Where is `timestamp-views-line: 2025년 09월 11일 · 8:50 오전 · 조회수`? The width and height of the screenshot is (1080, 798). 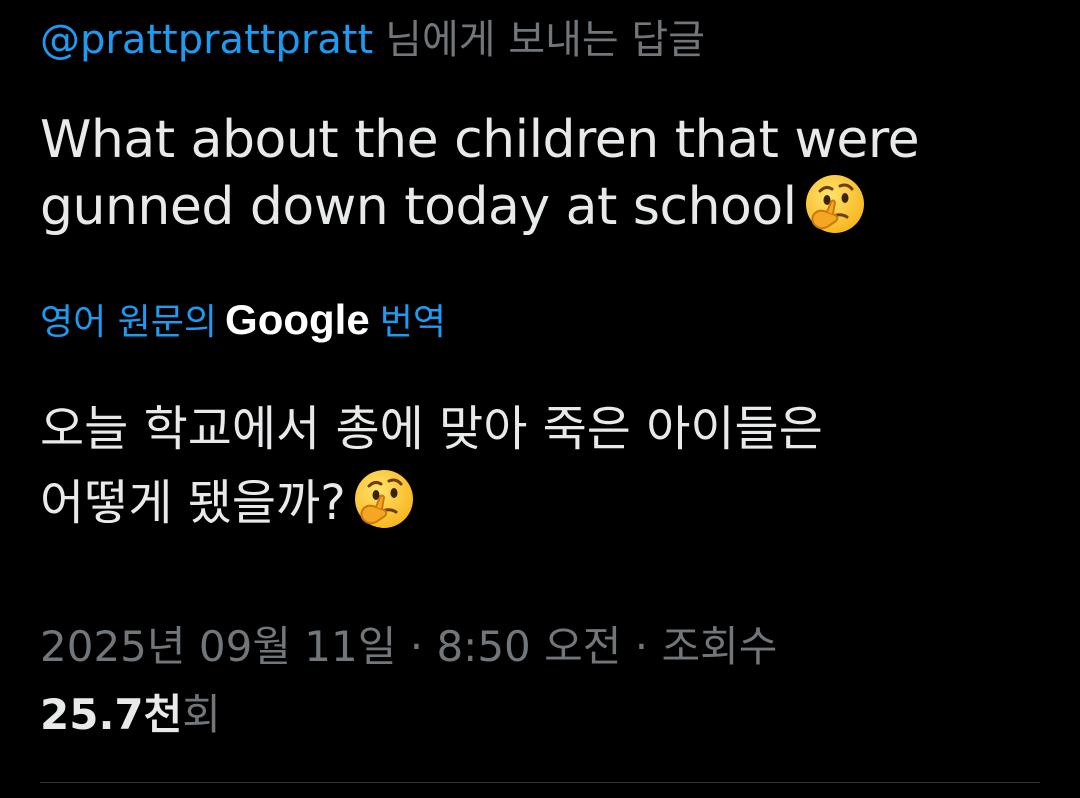
timestamp-views-line: 2025년 09월 11일 · 8:50 오전 · 조회수 is located at coordinates (409, 646).